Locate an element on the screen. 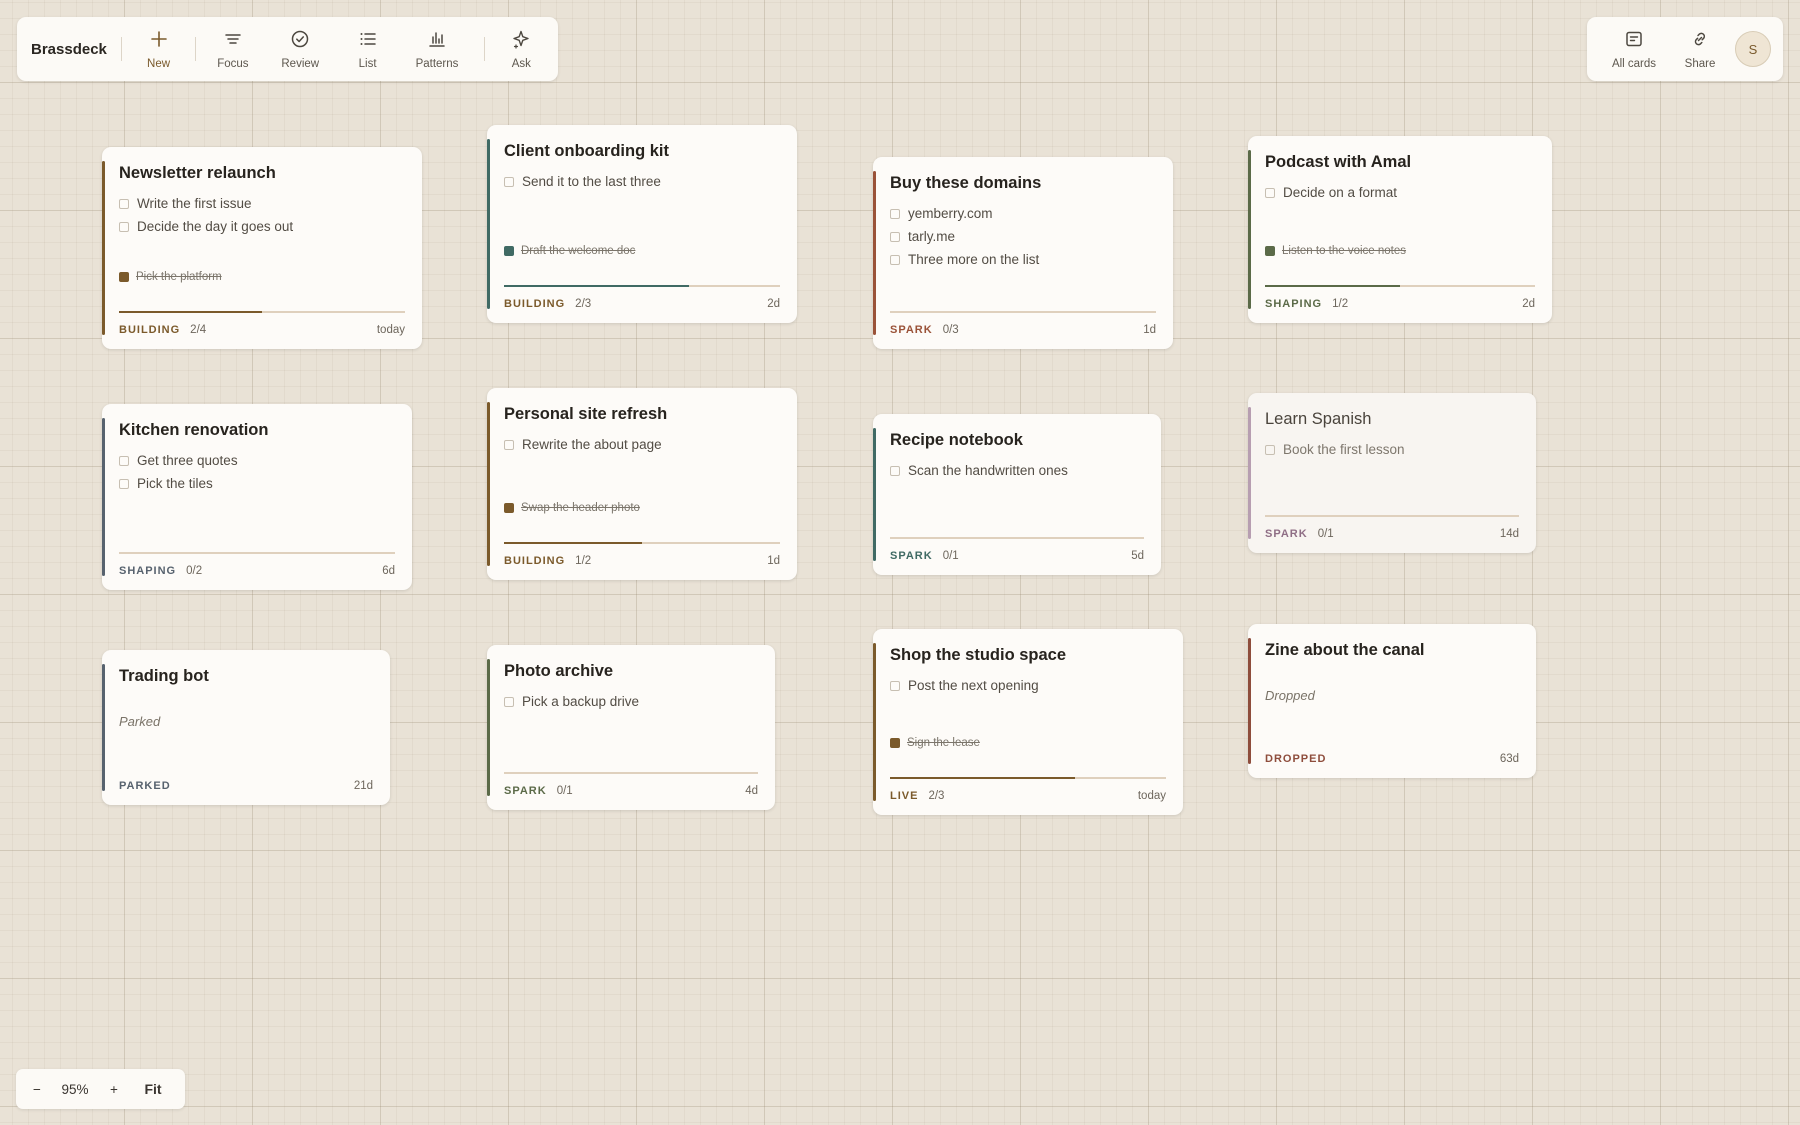 The height and width of the screenshot is (1125, 1800). status-badge: LIVE is located at coordinates (904, 796).